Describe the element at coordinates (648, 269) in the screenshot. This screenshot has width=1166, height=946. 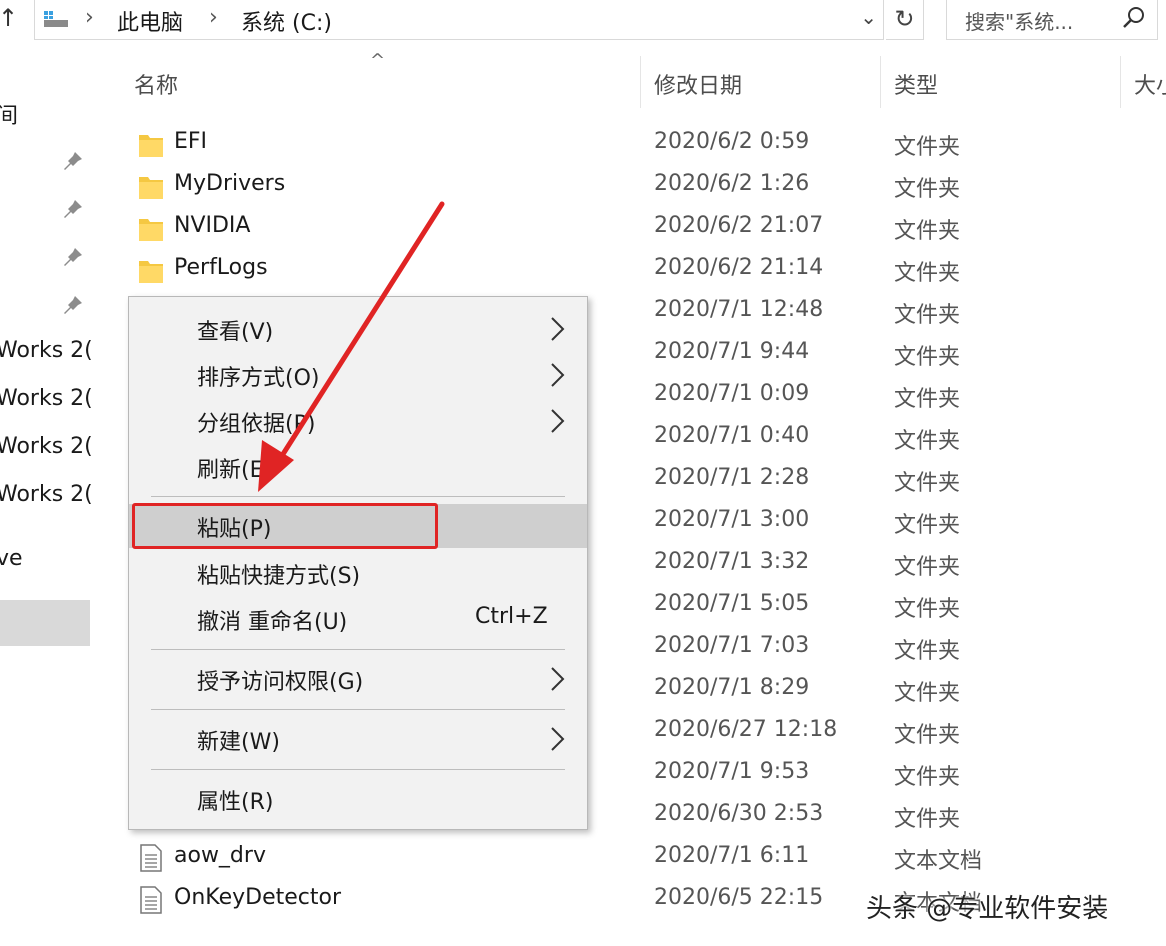
I see `file-row: PerfLogs 2020/6/2 21:14 文件夹` at that location.